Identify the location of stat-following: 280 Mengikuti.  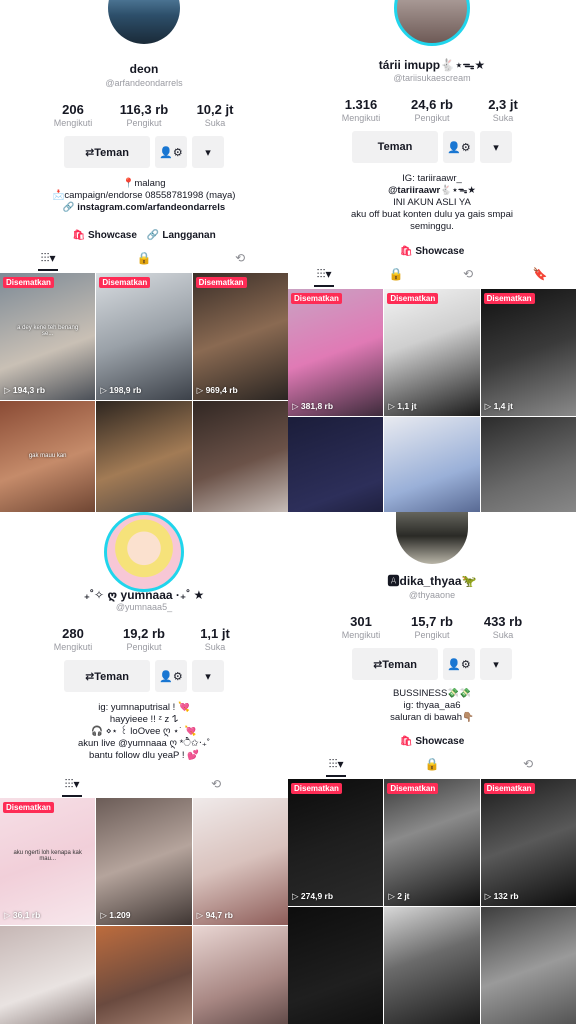
(73, 639).